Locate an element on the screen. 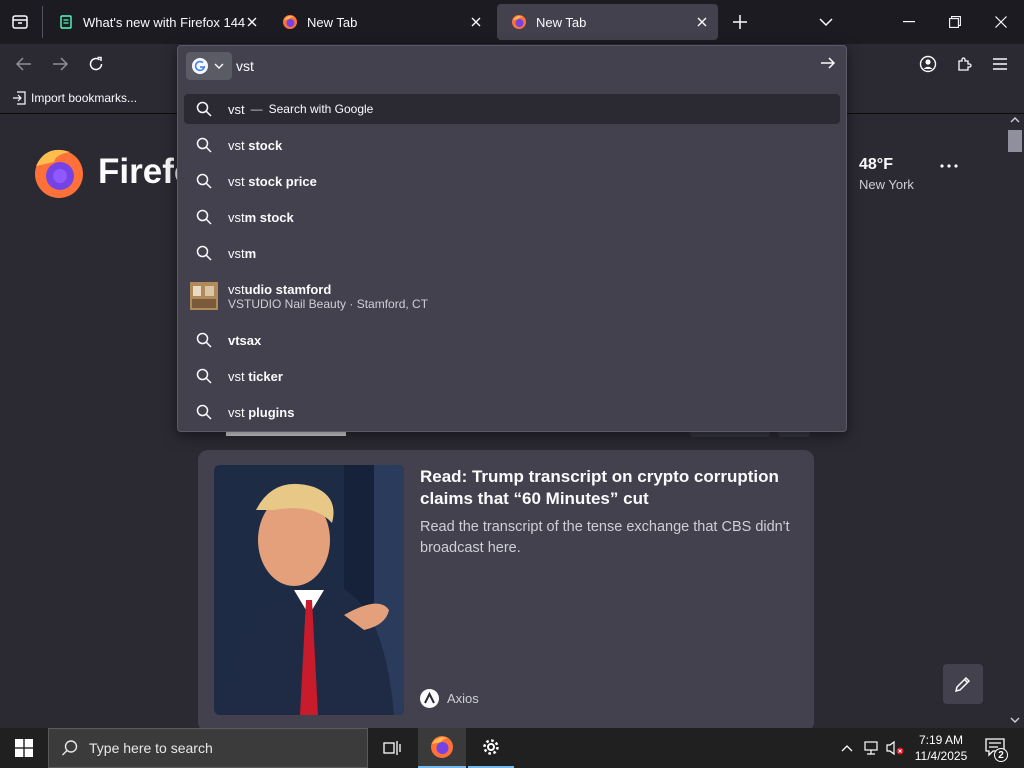 Image resolution: width=1024 pixels, height=768 pixels. weather-city: New York is located at coordinates (886, 184).